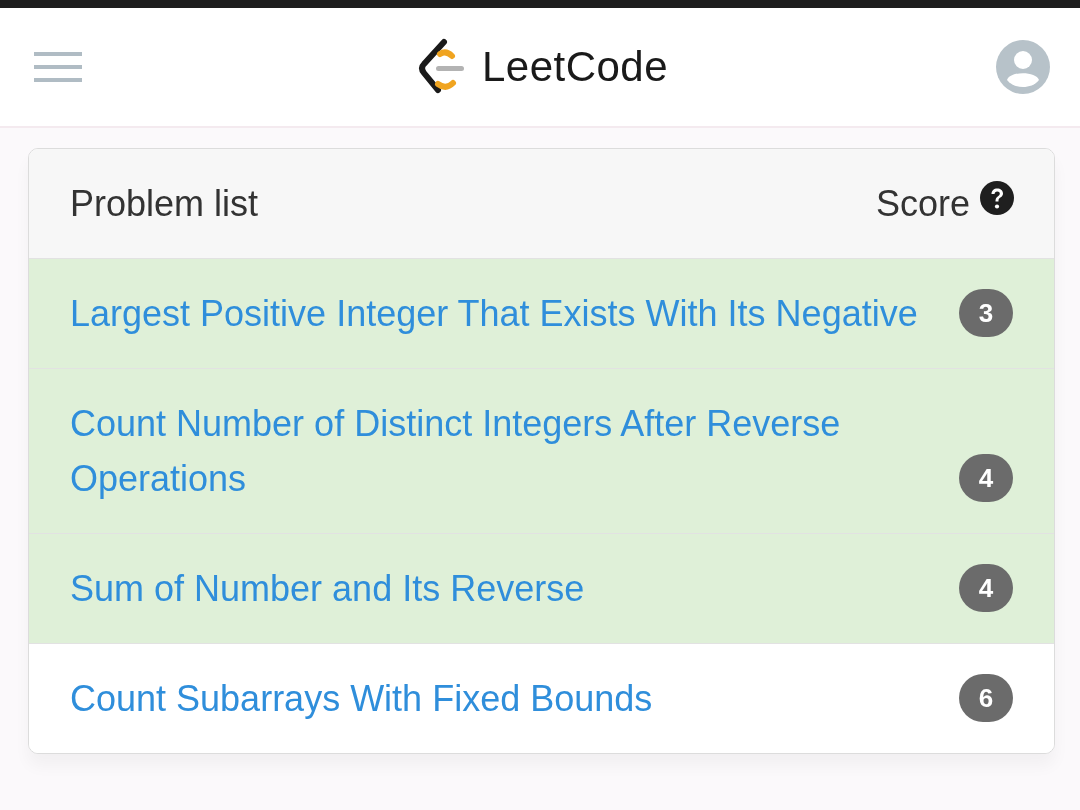  I want to click on help-icon, so click(997, 198).